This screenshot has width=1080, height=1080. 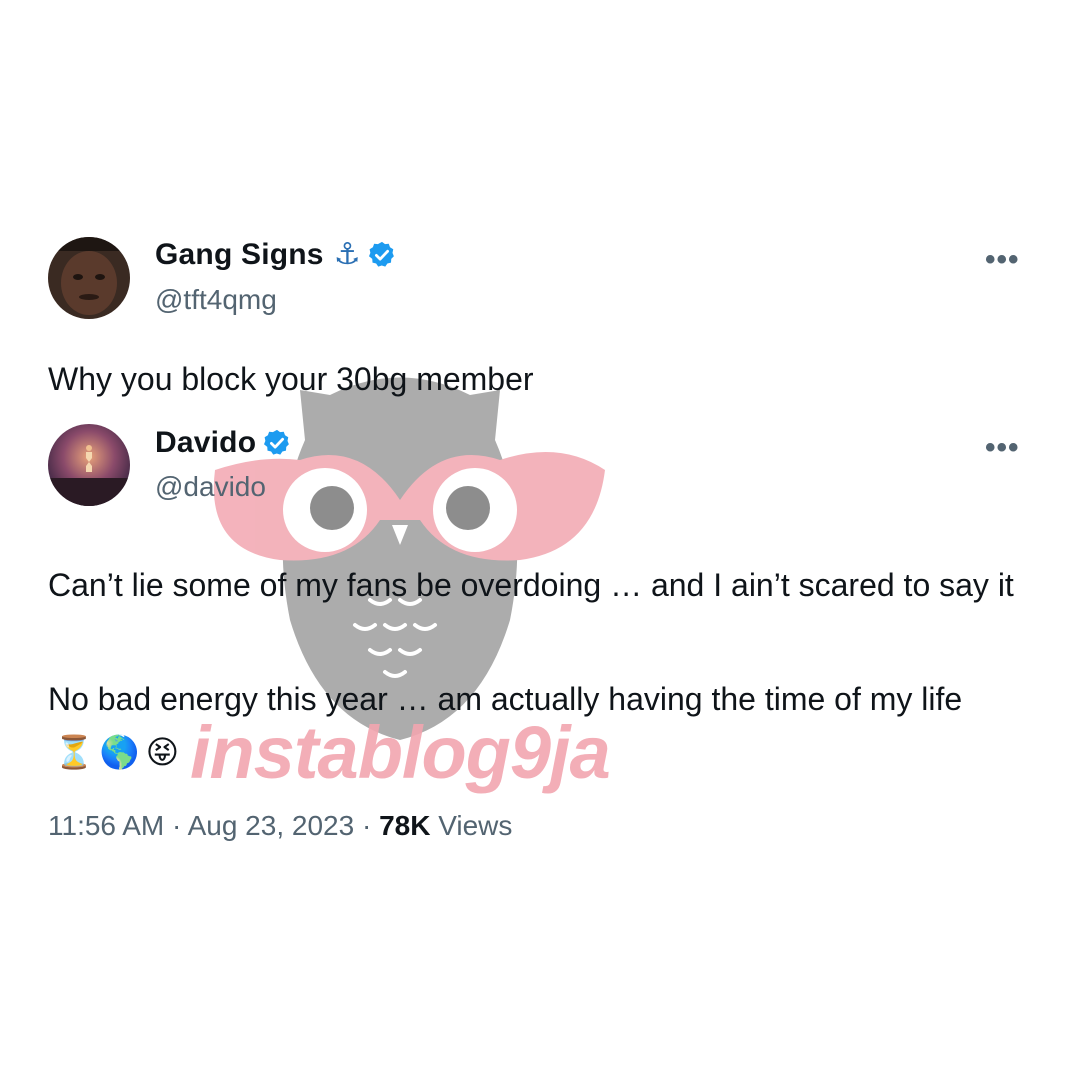 I want to click on avatar-gang-signs, so click(x=89, y=278).